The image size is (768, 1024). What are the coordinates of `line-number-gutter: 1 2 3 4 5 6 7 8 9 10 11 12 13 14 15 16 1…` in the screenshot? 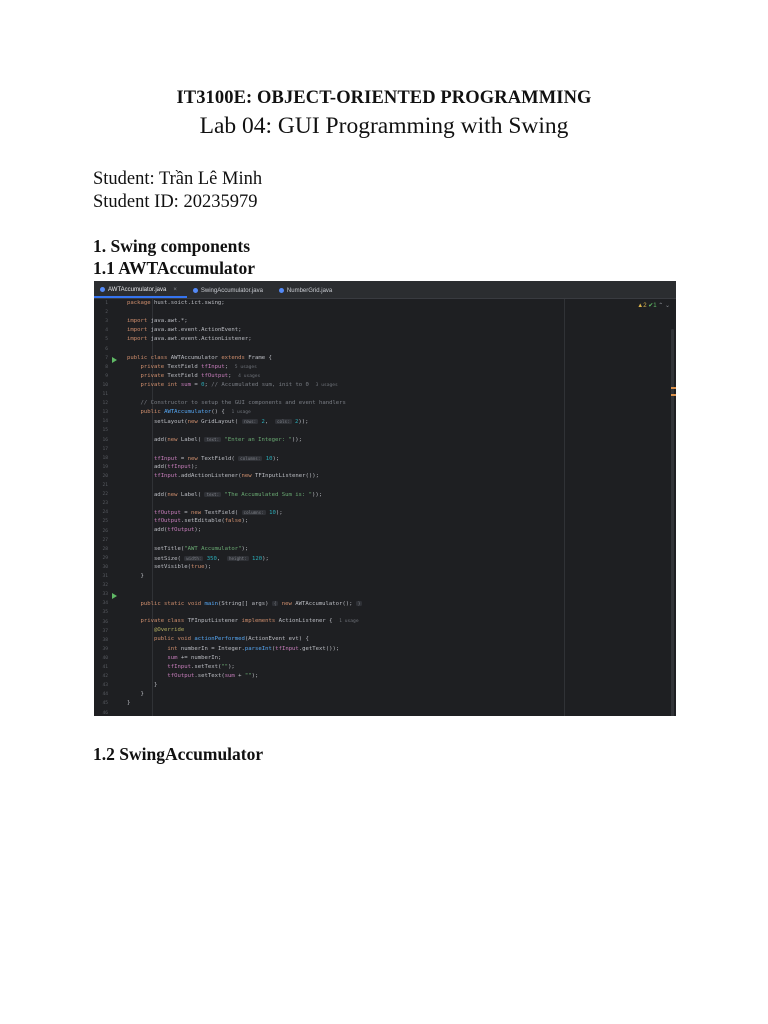 It's located at (107, 507).